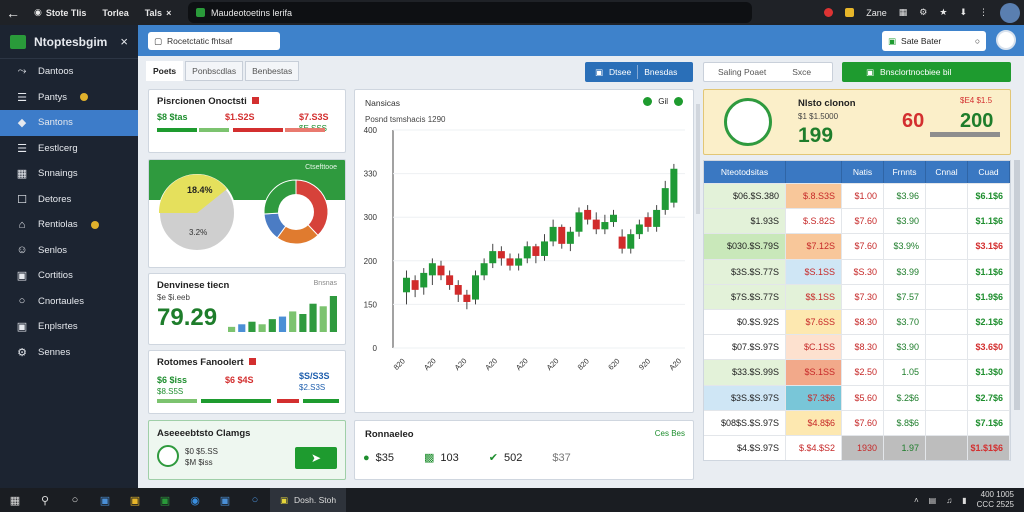 The width and height of the screenshot is (1024, 512). What do you see at coordinates (195, 500) in the screenshot?
I see `browser-icon: ◉` at bounding box center [195, 500].